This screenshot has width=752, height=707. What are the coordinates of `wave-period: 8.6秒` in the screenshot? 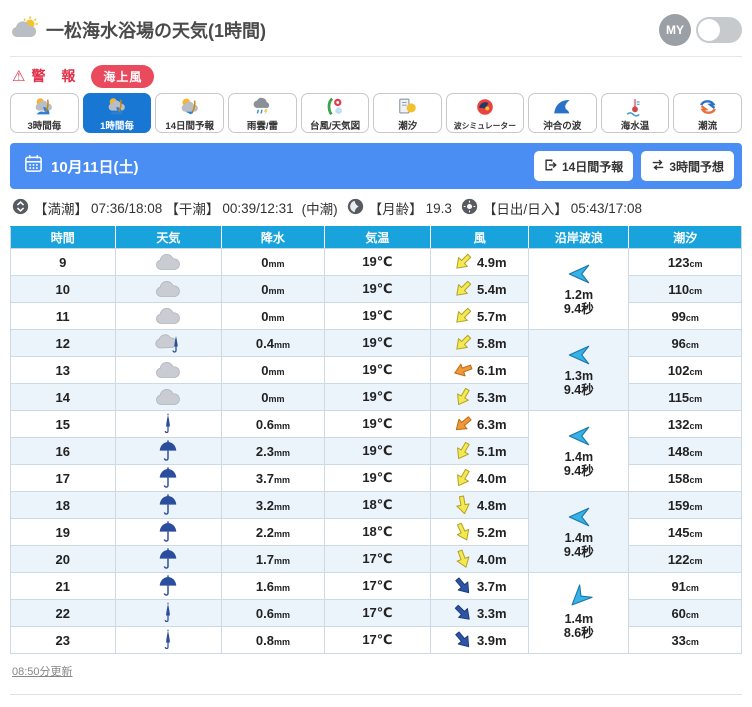 It's located at (578, 633).